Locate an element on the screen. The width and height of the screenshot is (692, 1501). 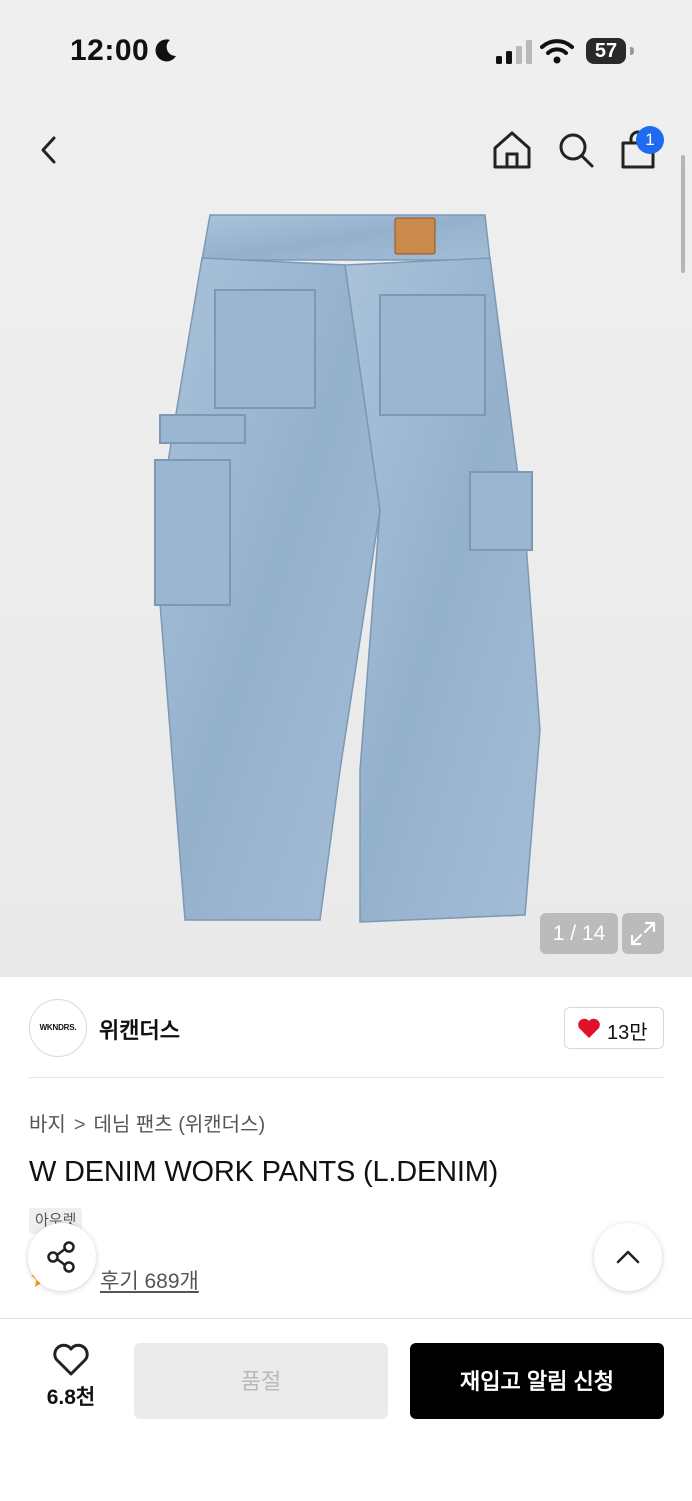
brand-logo-text: WKNDRS. is located at coordinates (58, 1027).